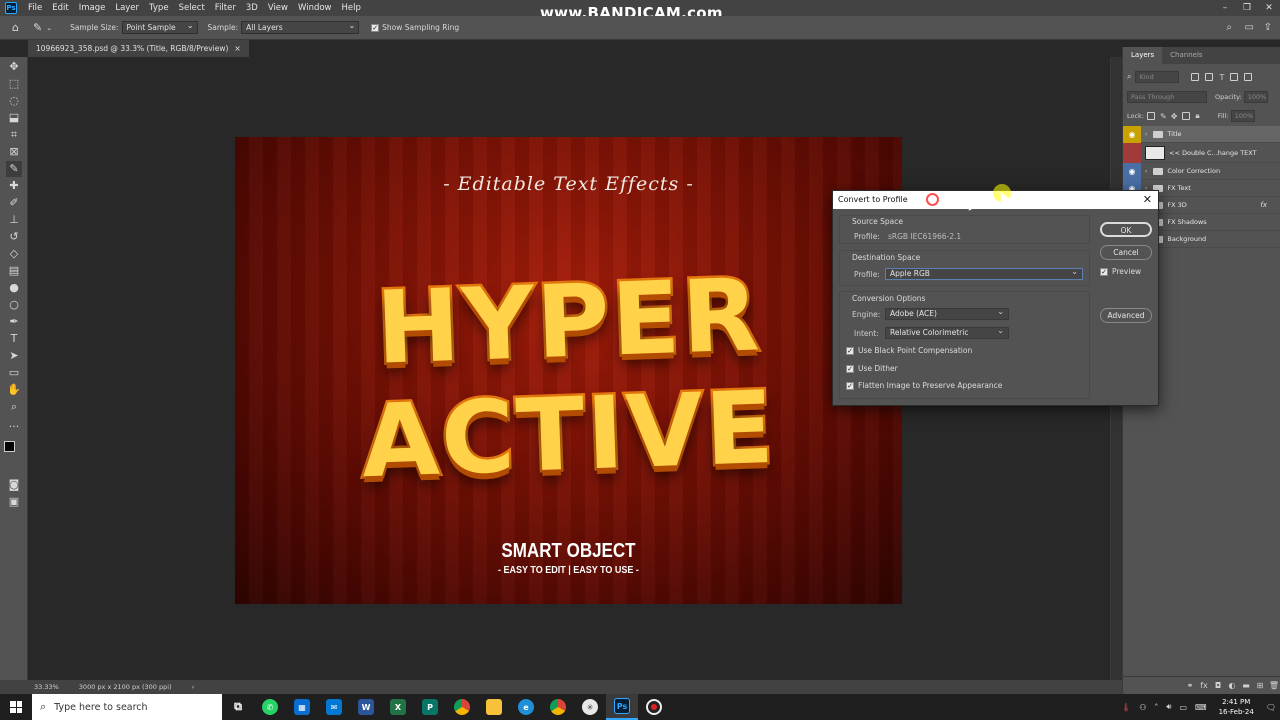  Describe the element at coordinates (1201, 171) in the screenshot. I see `layer-row-color-correction: ◉ › Color Correction` at that location.